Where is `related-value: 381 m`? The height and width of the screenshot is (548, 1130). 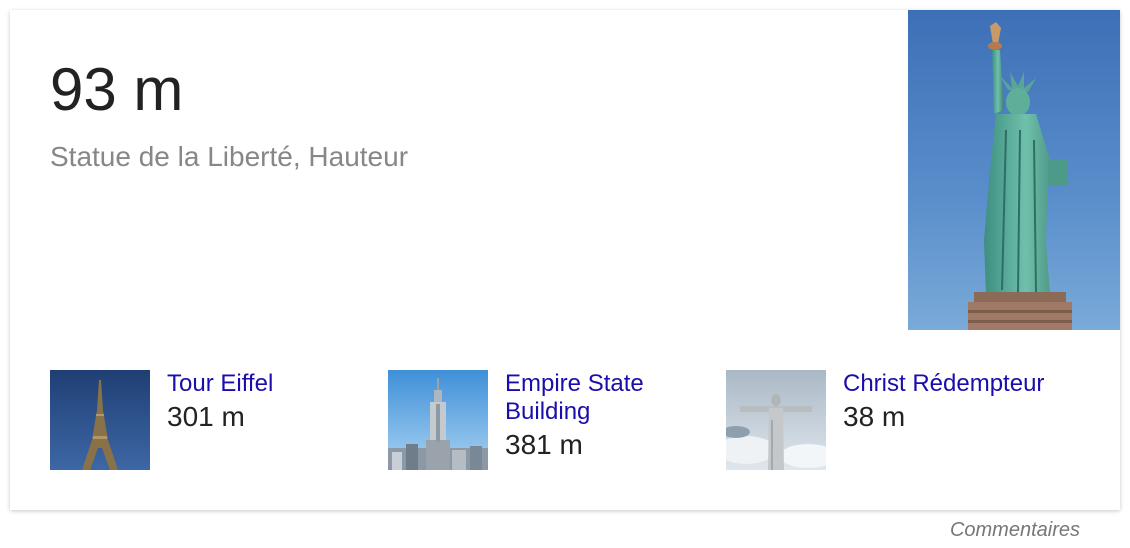
related-value: 381 m is located at coordinates (544, 444).